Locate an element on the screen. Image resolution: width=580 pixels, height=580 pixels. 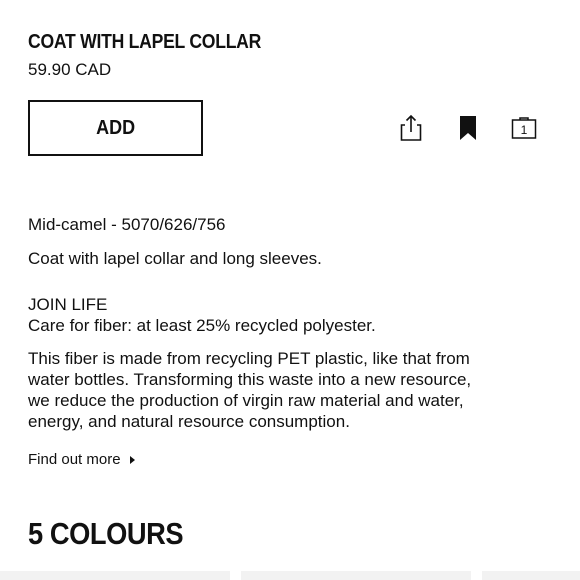
colours-heading: 5 COLOURS is located at coordinates (106, 533).